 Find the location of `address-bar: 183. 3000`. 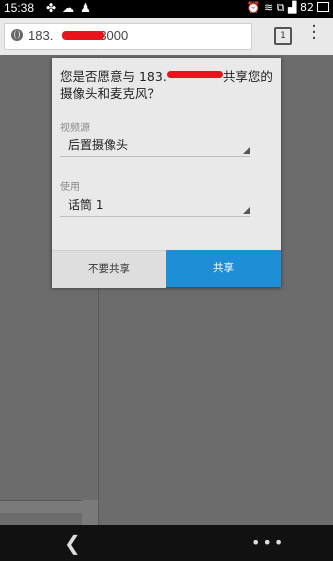

address-bar: 183. 3000 is located at coordinates (128, 36).